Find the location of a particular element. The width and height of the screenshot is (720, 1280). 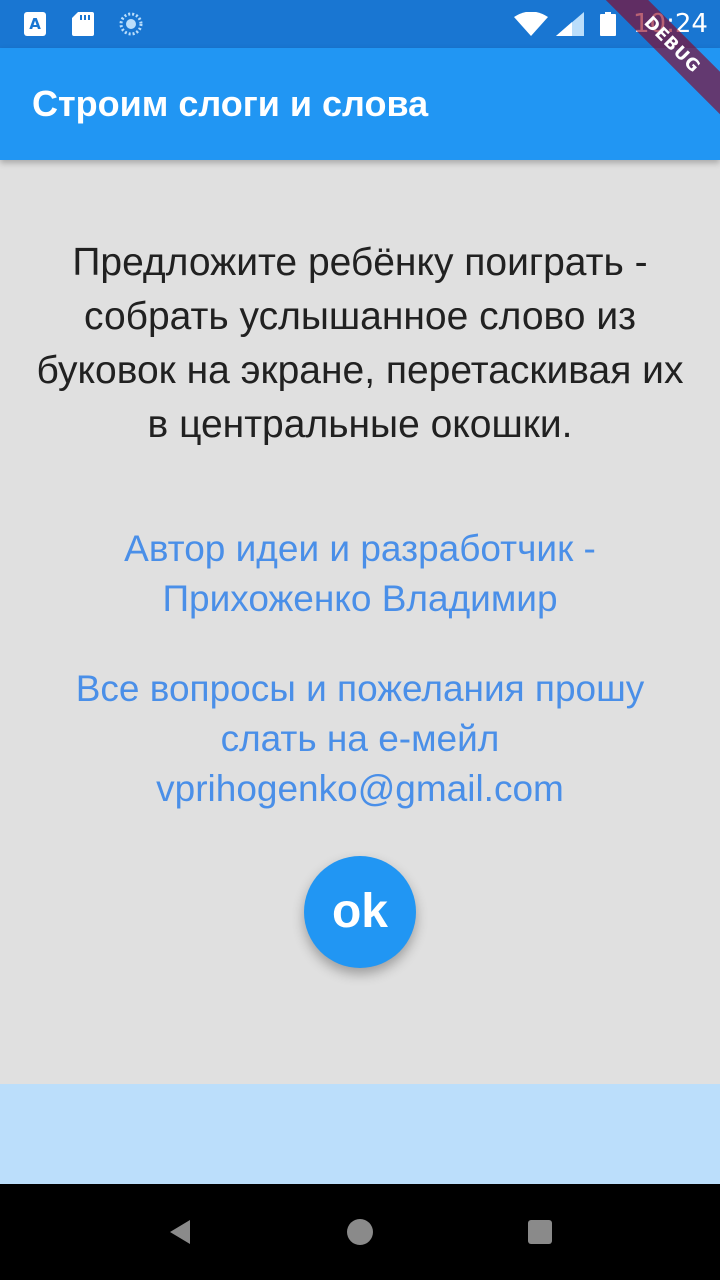

battery-icon is located at coordinates (608, 24).